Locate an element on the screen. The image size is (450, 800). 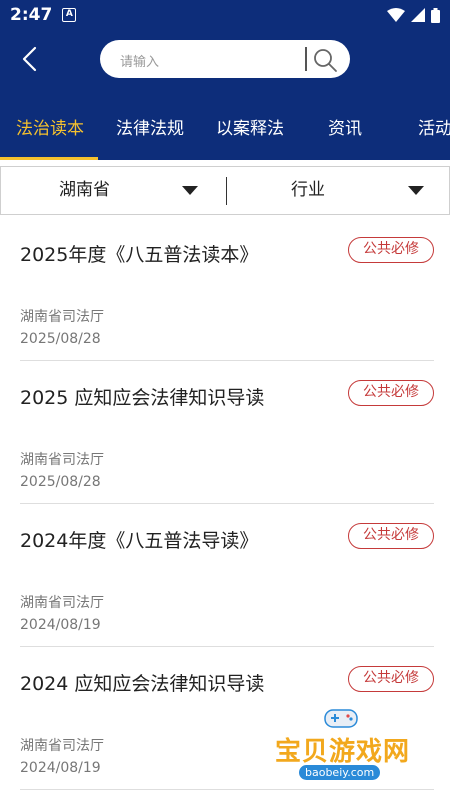
status-icons is located at coordinates (413, 15).